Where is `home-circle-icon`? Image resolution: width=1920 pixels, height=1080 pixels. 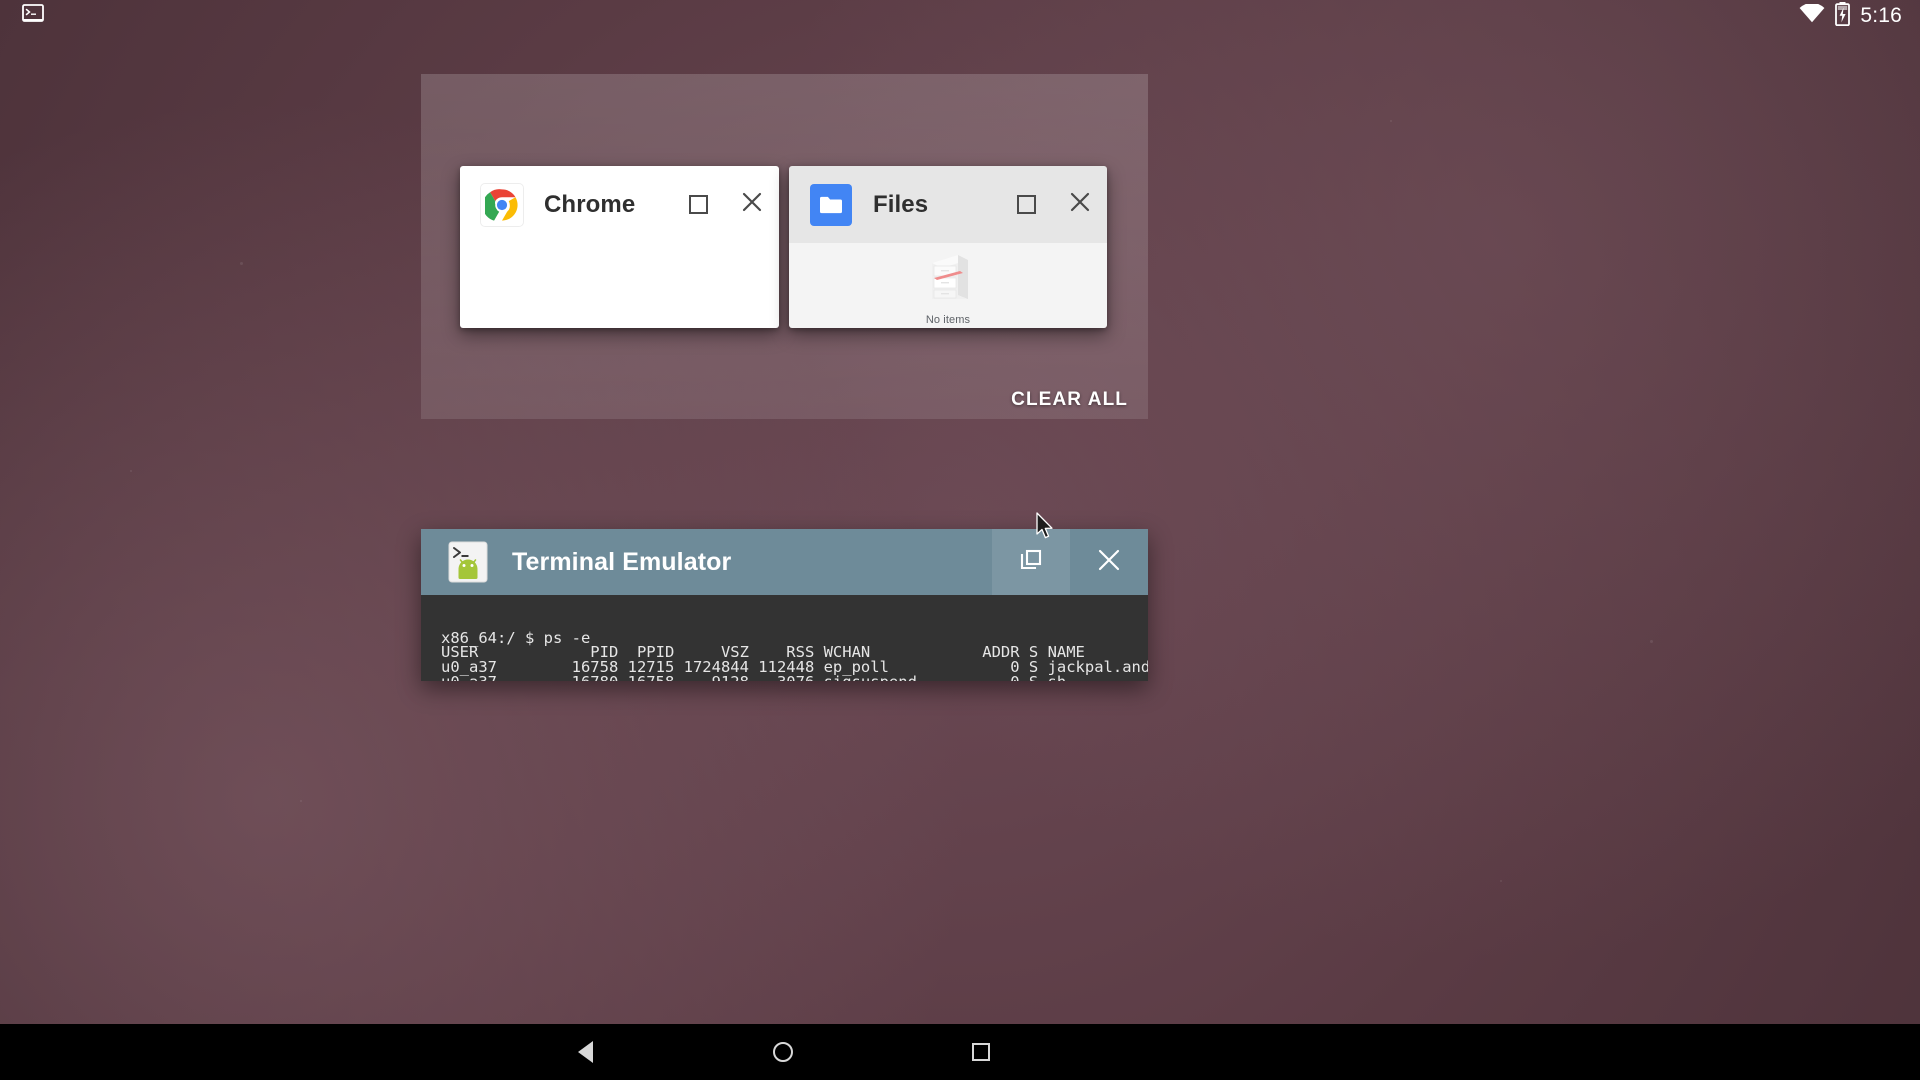
home-circle-icon is located at coordinates (783, 1052).